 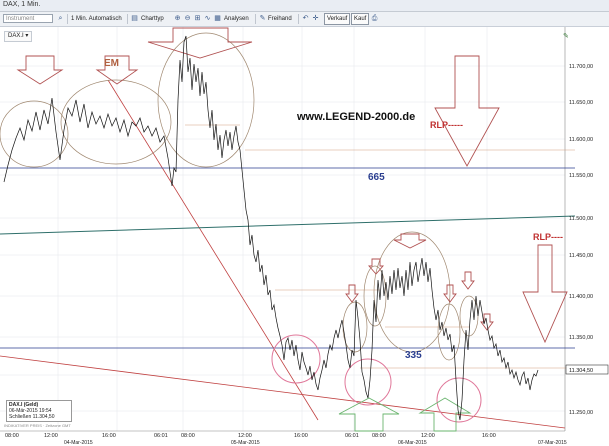 I want to click on svg-text: 06-Mar-2015, so click(x=412, y=443).